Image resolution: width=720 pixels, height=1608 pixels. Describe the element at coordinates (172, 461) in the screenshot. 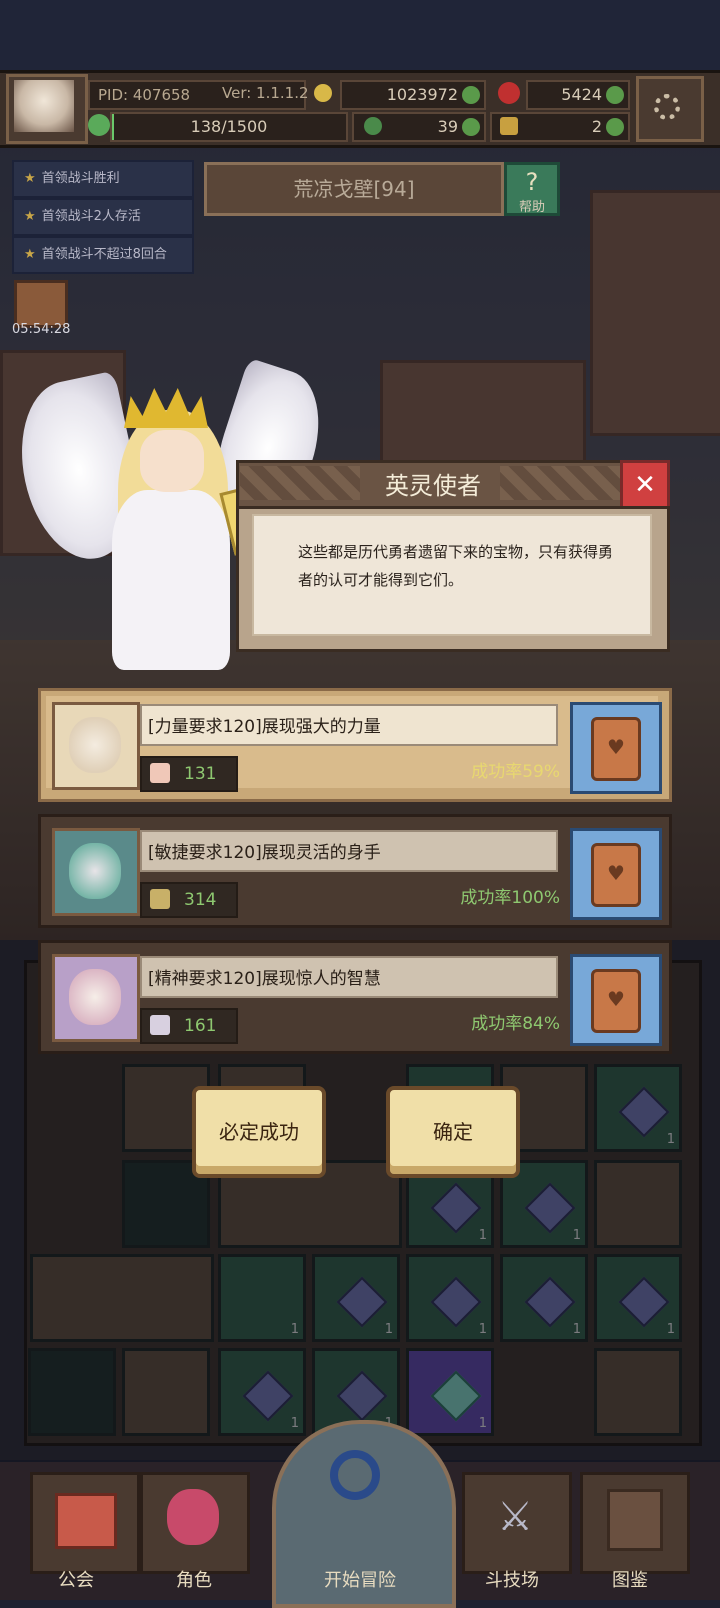

I see `angel-face` at that location.